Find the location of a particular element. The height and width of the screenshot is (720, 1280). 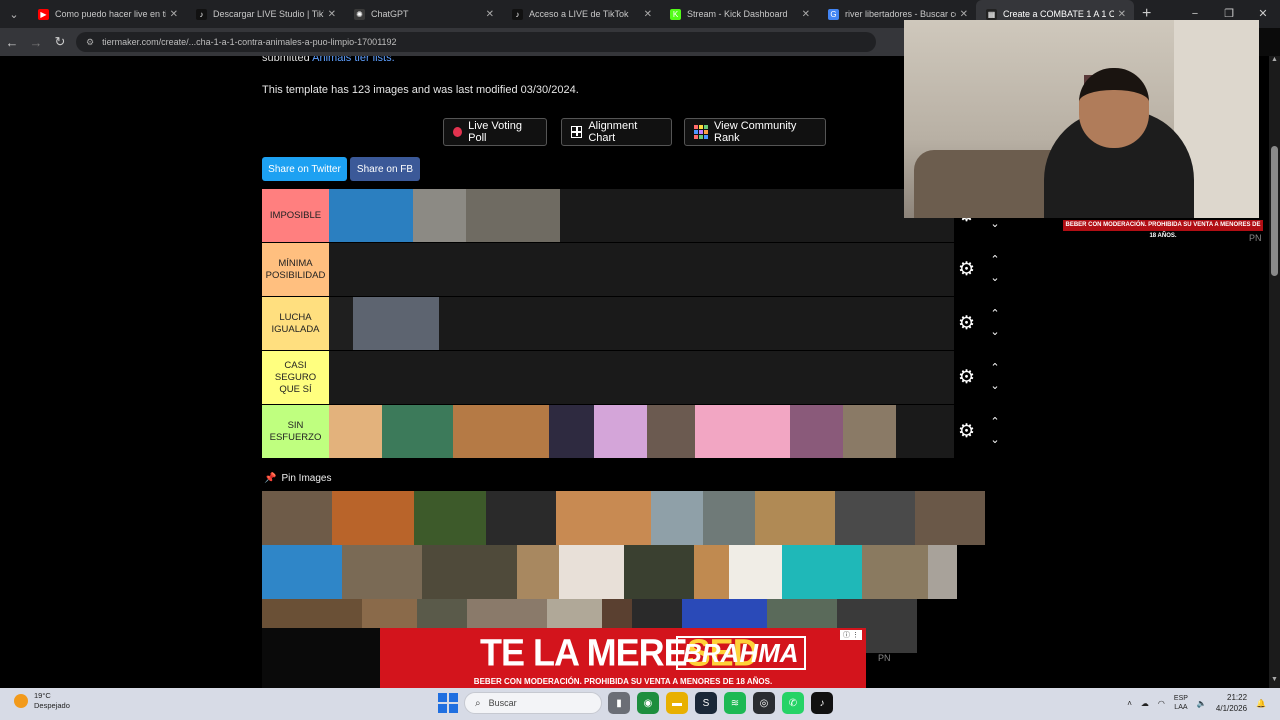

whatsapp-icon: ✆ is located at coordinates (793, 703).